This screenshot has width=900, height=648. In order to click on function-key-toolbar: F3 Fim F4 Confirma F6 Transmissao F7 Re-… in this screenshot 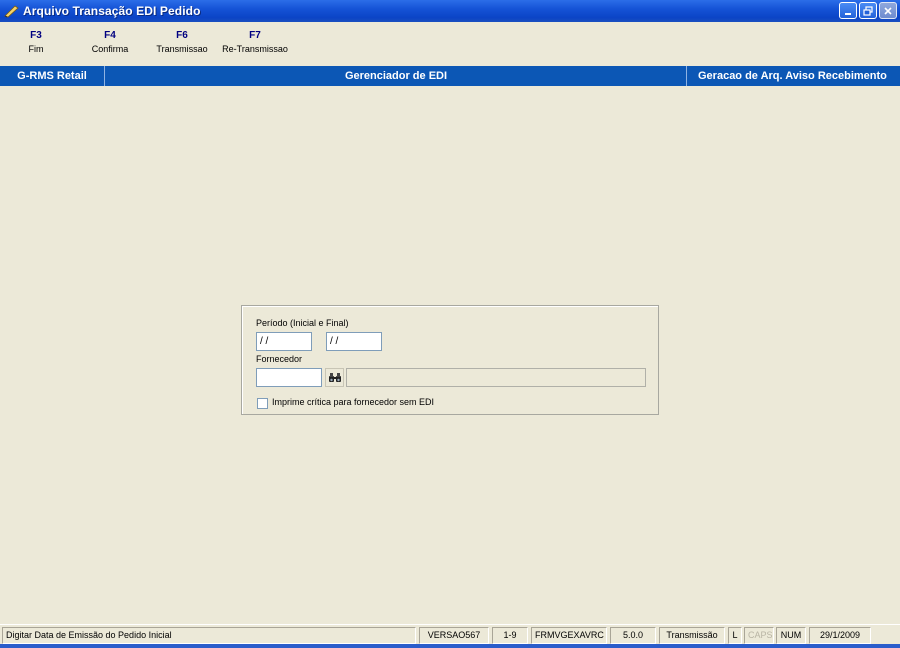, I will do `click(450, 45)`.